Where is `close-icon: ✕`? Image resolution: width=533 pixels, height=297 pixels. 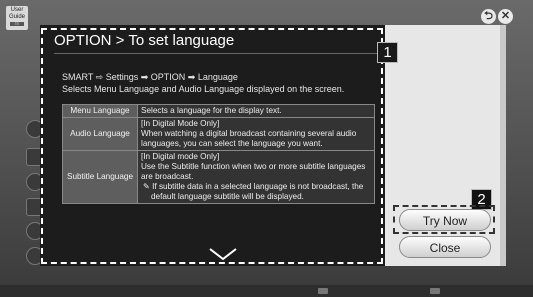
close-icon: ✕ is located at coordinates (505, 16).